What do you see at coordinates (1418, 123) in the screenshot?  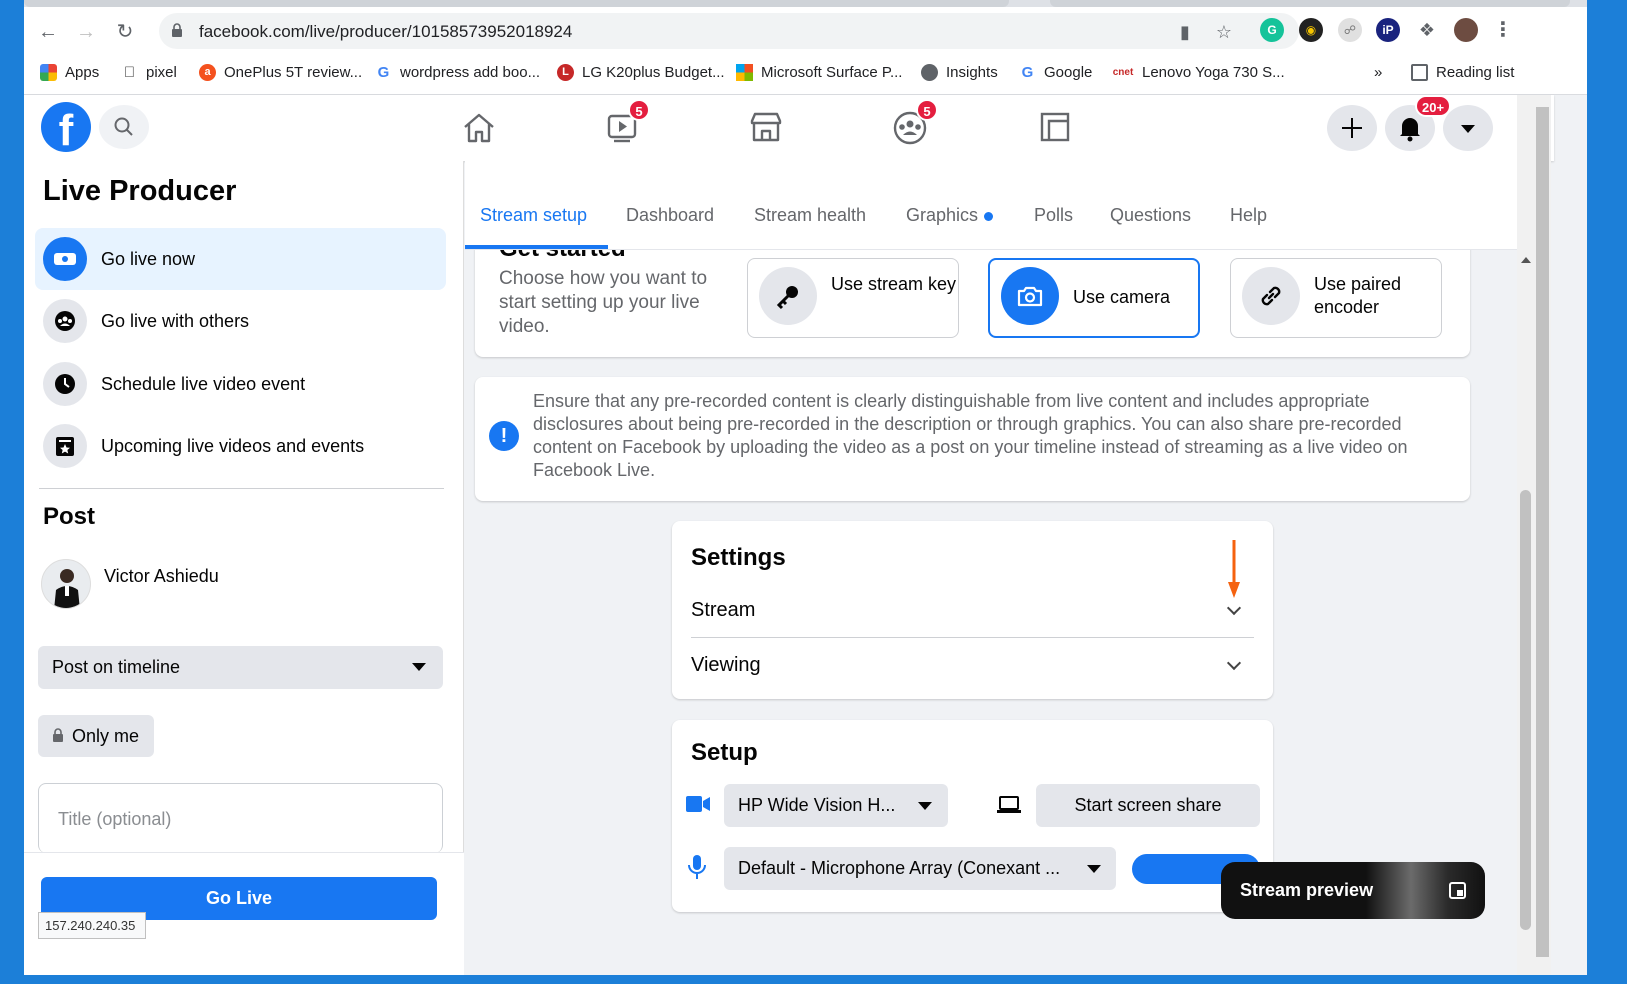 I see `notifications-button: 20+` at bounding box center [1418, 123].